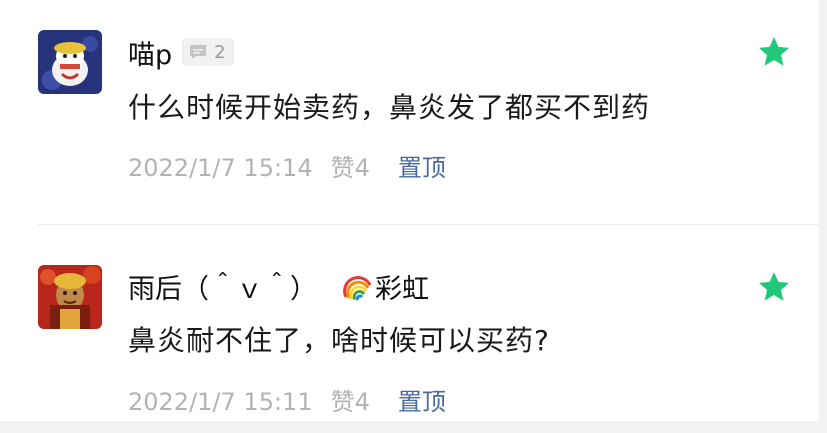  What do you see at coordinates (220, 52) in the screenshot?
I see `reply-count: 2` at bounding box center [220, 52].